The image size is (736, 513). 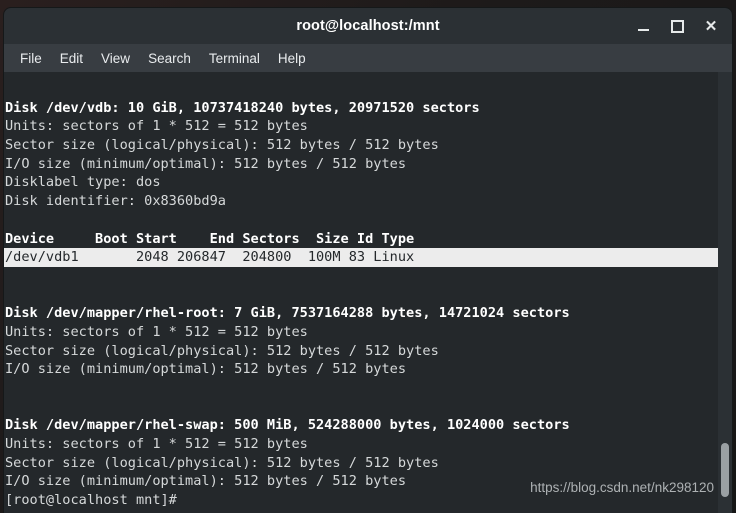 I want to click on menu-item-search: Search, so click(x=169, y=58).